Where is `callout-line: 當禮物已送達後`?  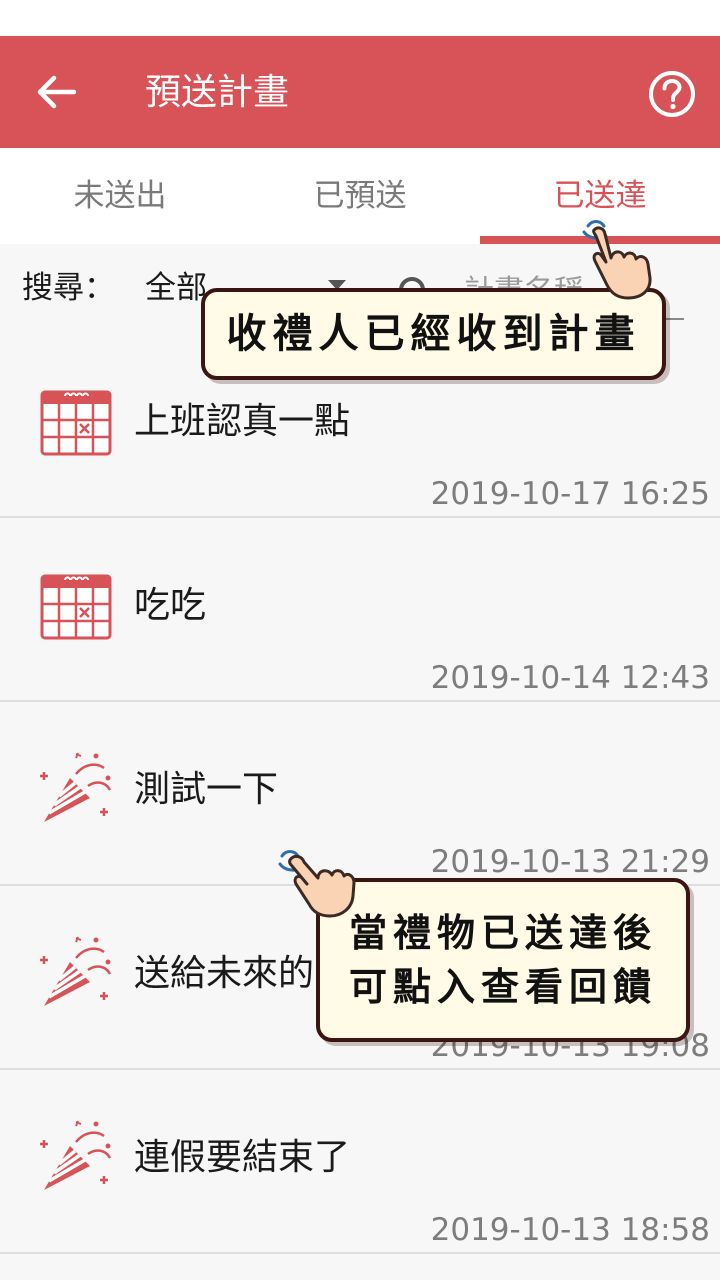 callout-line: 當禮物已送達後 is located at coordinates (502, 932).